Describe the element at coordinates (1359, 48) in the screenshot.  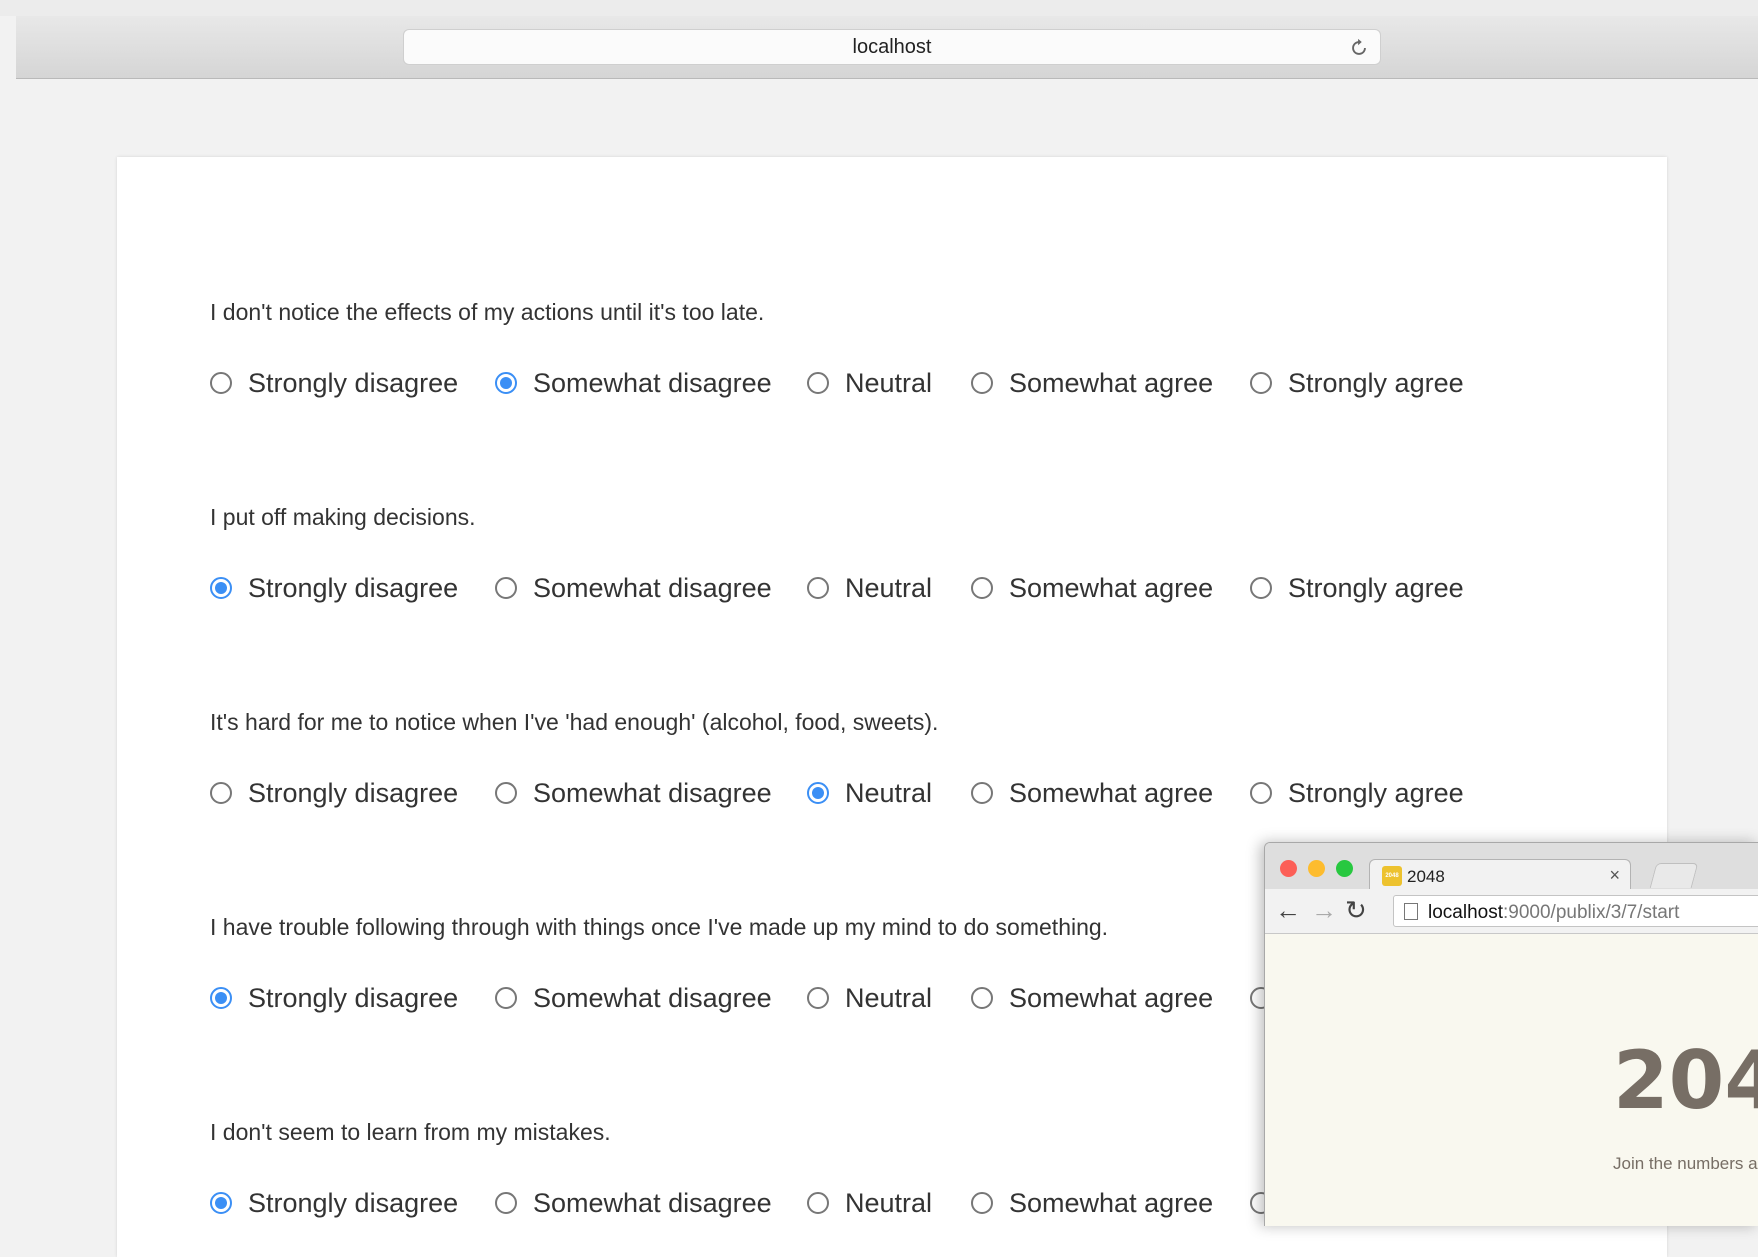
I see `reload-icon` at that location.